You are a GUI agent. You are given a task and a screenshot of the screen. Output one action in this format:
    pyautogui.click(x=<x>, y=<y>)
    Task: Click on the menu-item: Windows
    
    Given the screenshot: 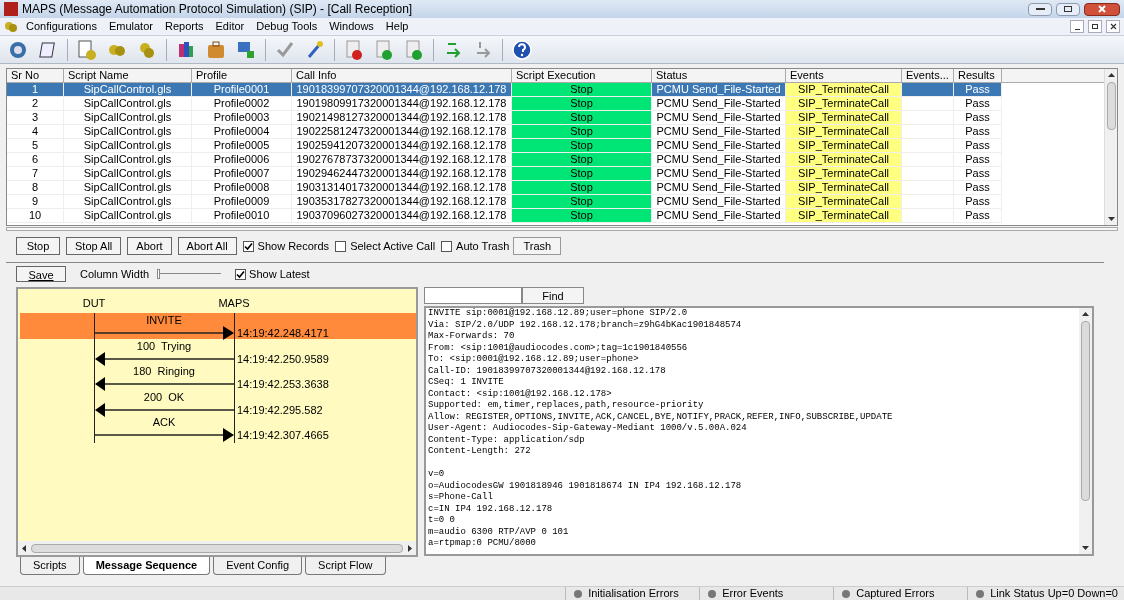 What is the action you would take?
    pyautogui.click(x=351, y=26)
    